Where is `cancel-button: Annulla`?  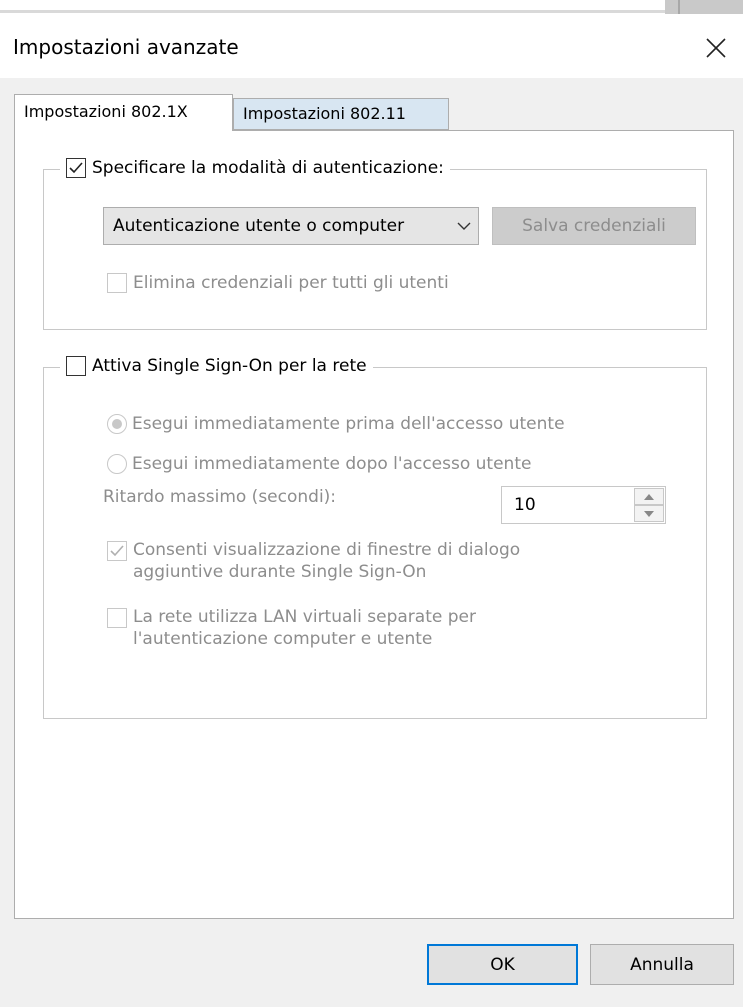 cancel-button: Annulla is located at coordinates (662, 964).